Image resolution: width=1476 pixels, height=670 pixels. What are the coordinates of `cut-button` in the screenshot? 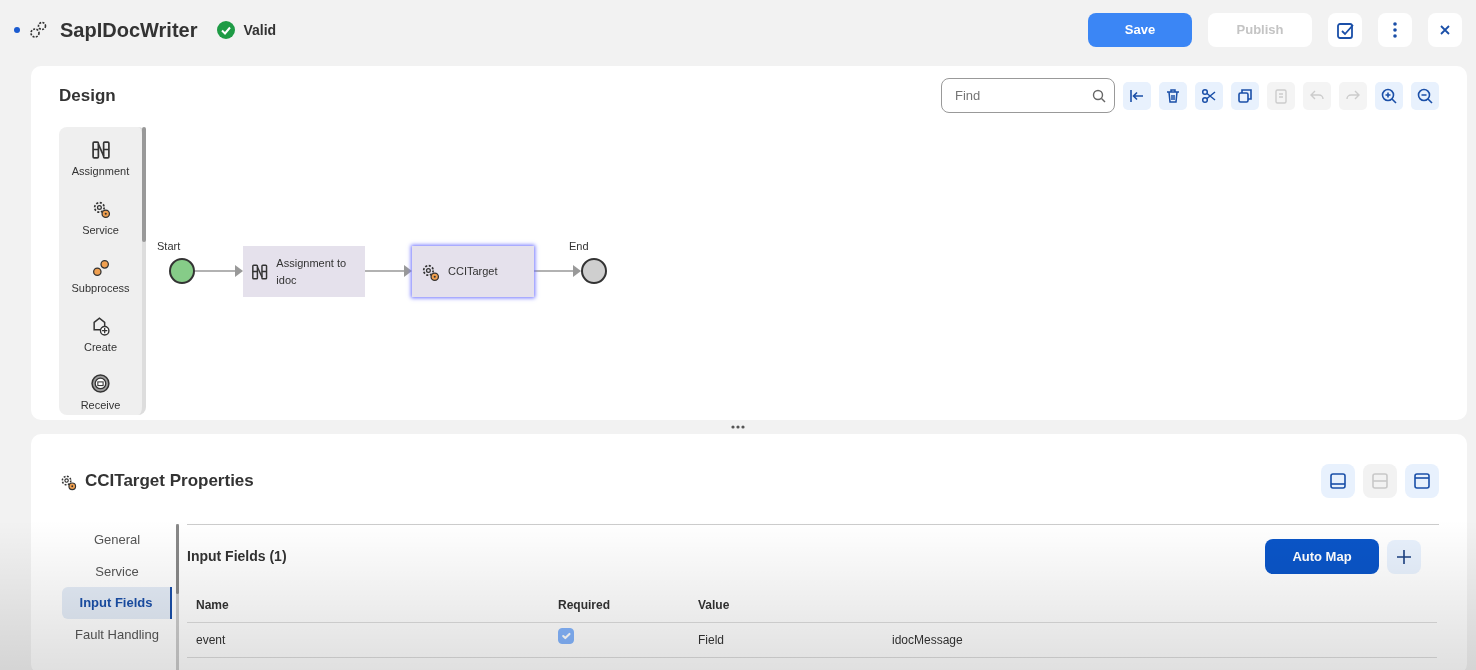 It's located at (1209, 95).